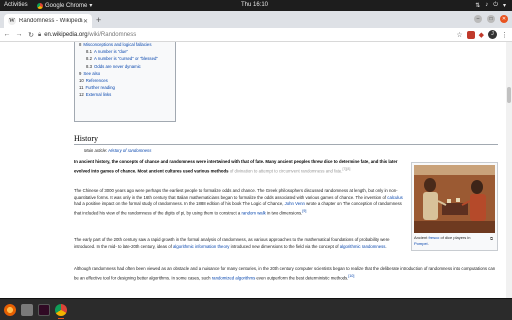  Describe the element at coordinates (304, 211) in the screenshot. I see `p2-reference: [9]` at that location.